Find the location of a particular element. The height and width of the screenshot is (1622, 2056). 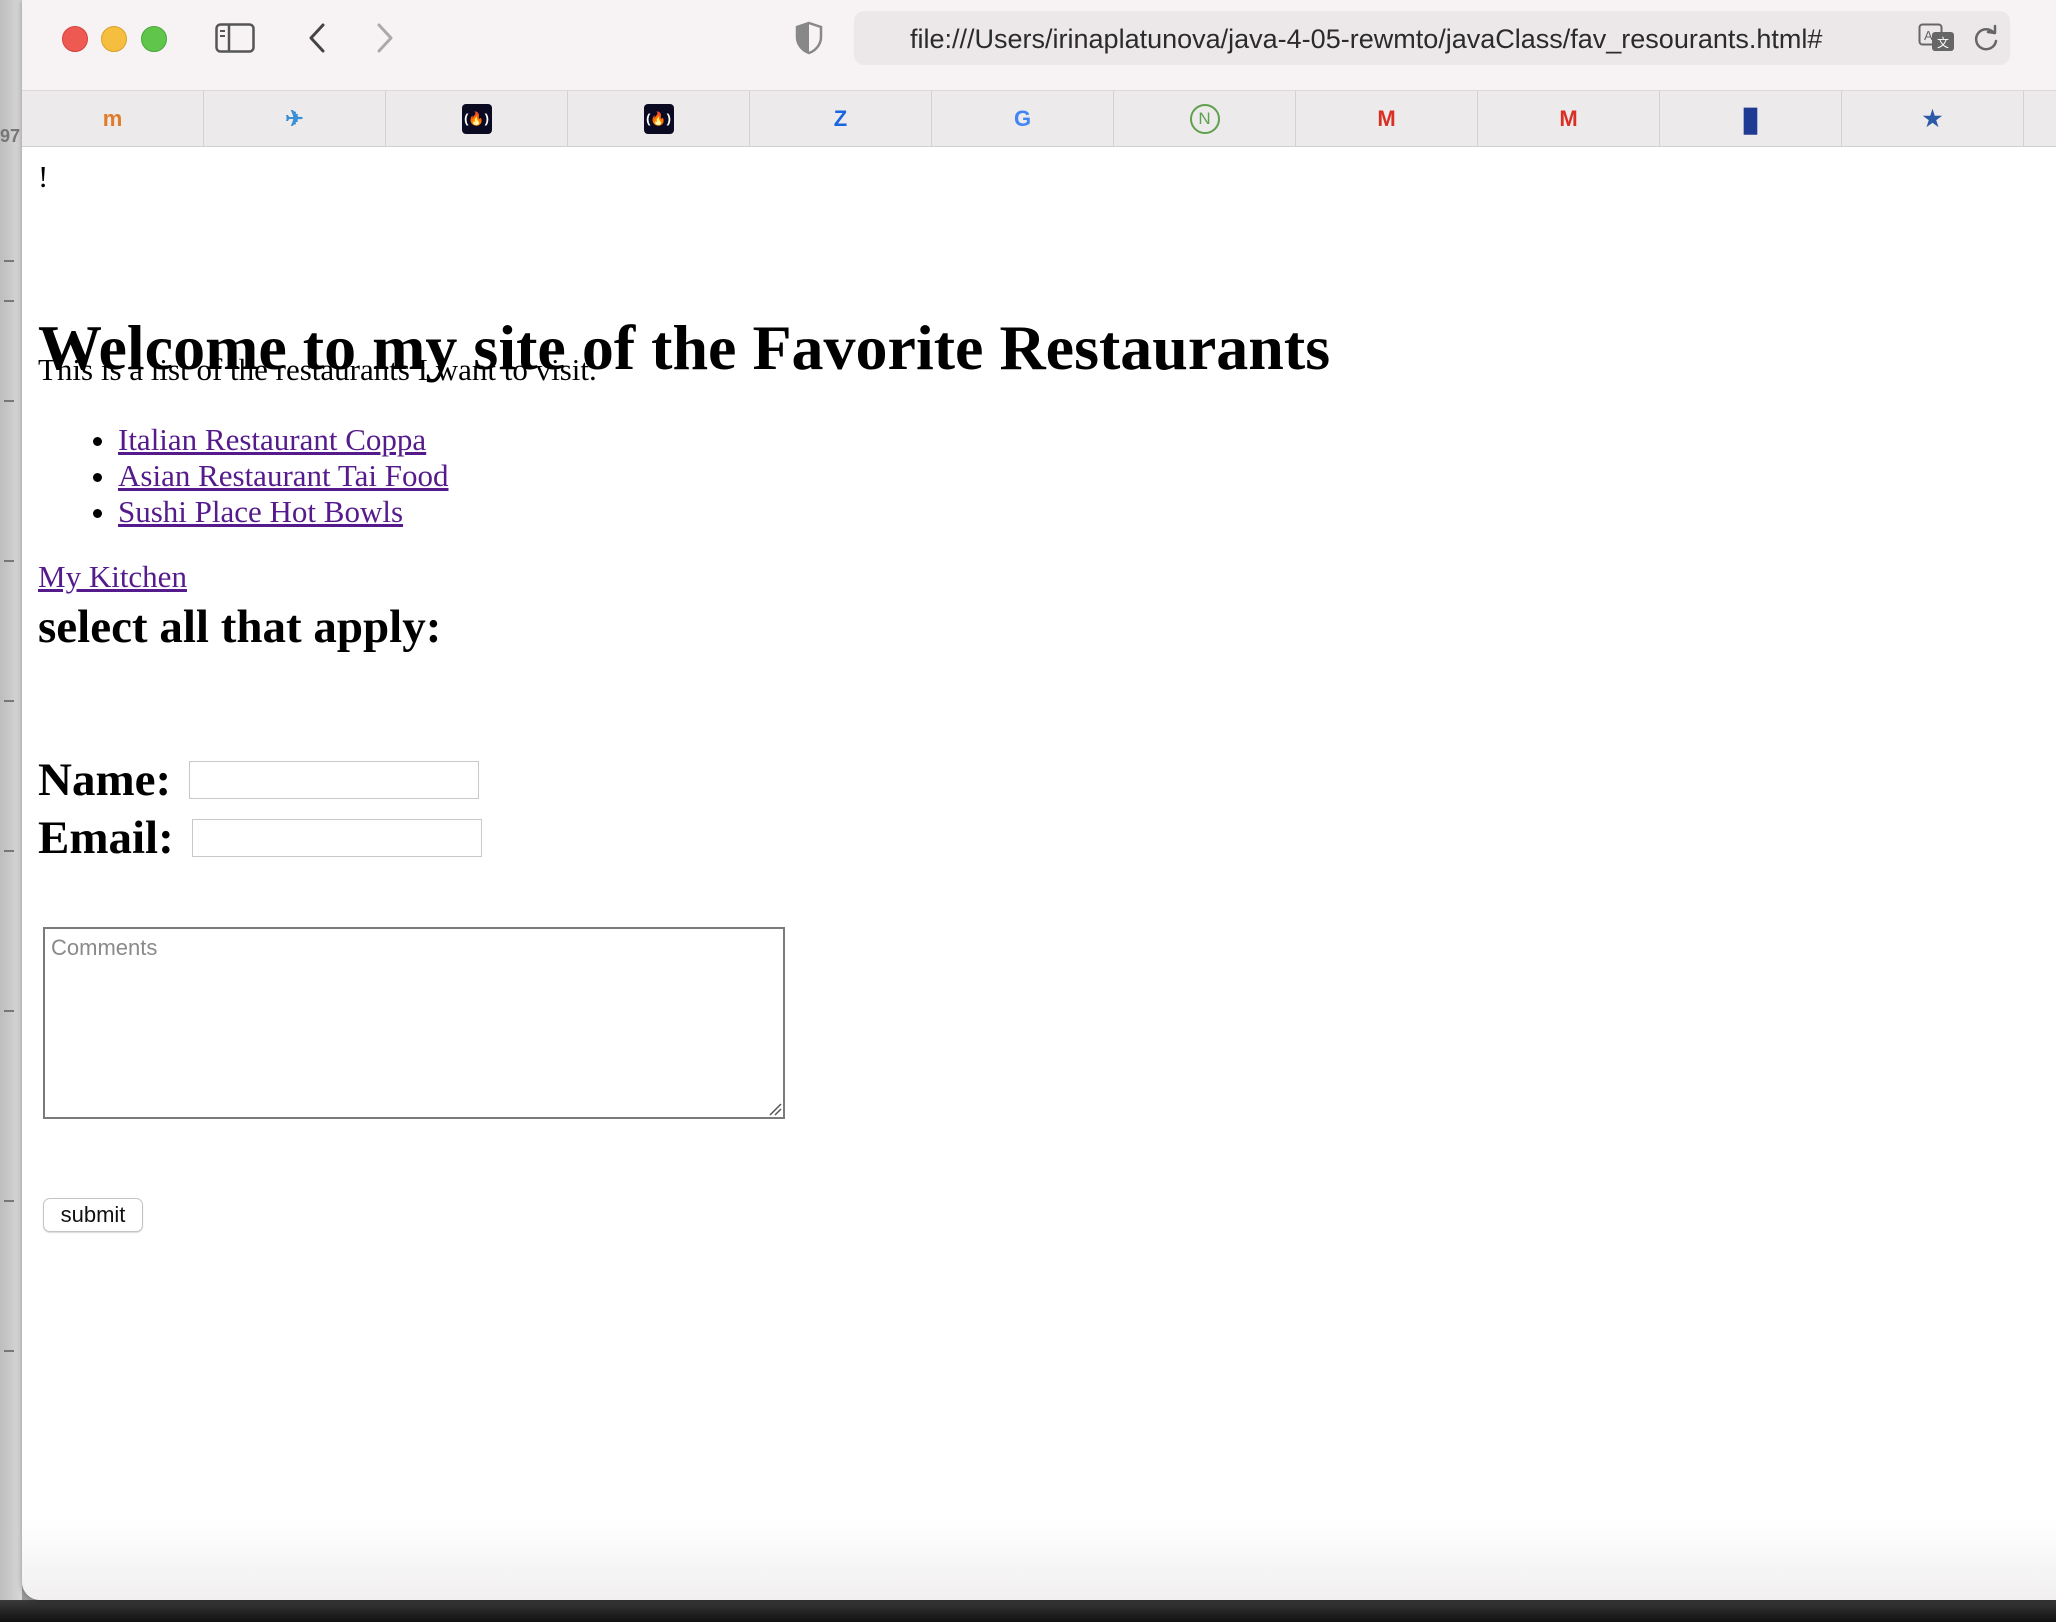

favorite-nodejs-6: N is located at coordinates (1205, 118).